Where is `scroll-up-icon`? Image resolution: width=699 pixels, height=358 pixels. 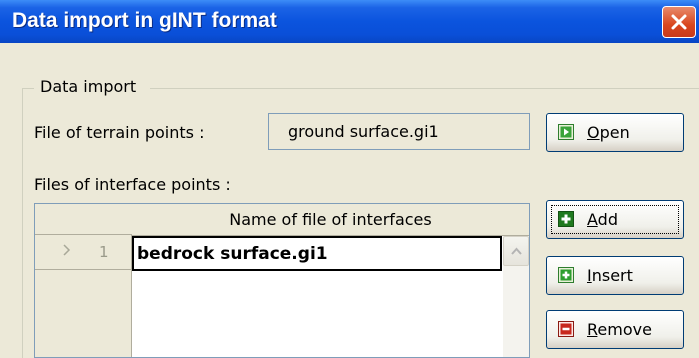
scroll-up-icon is located at coordinates (516, 251).